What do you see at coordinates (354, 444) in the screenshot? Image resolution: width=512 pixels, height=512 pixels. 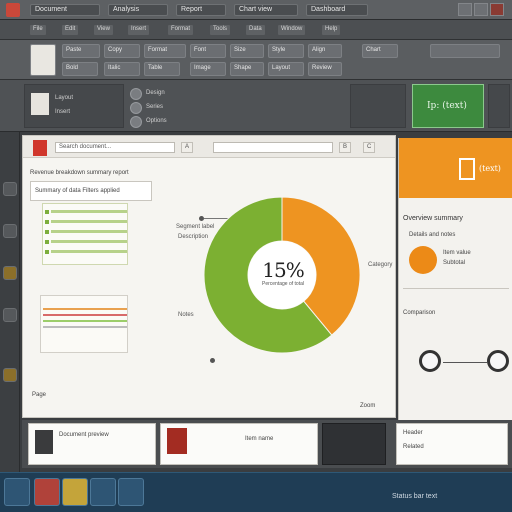 I see `image-preview` at bounding box center [354, 444].